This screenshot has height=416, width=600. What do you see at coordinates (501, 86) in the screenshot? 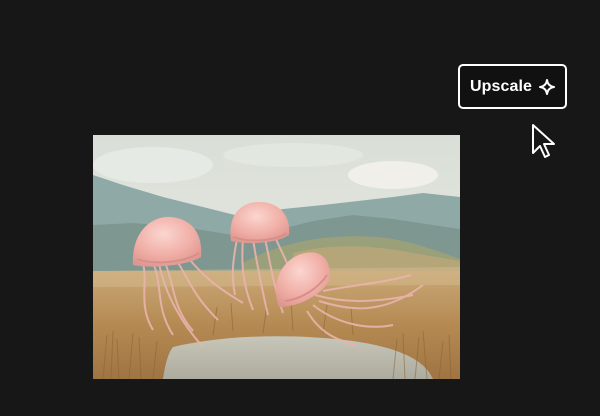
I see `upscale-label: Upscale` at bounding box center [501, 86].